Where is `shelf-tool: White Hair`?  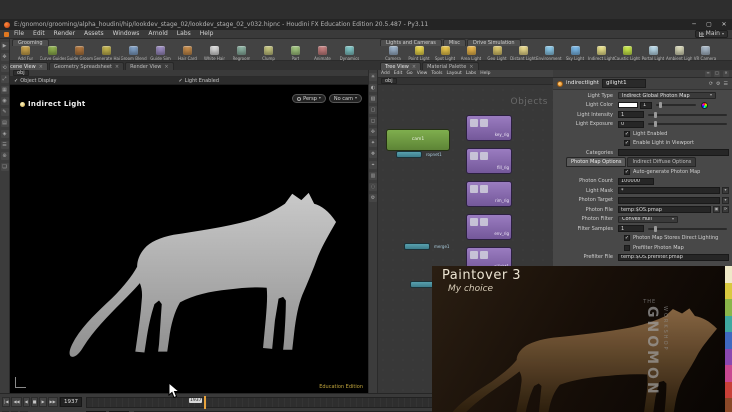
shelf-tool: White Hair is located at coordinates (214, 53).